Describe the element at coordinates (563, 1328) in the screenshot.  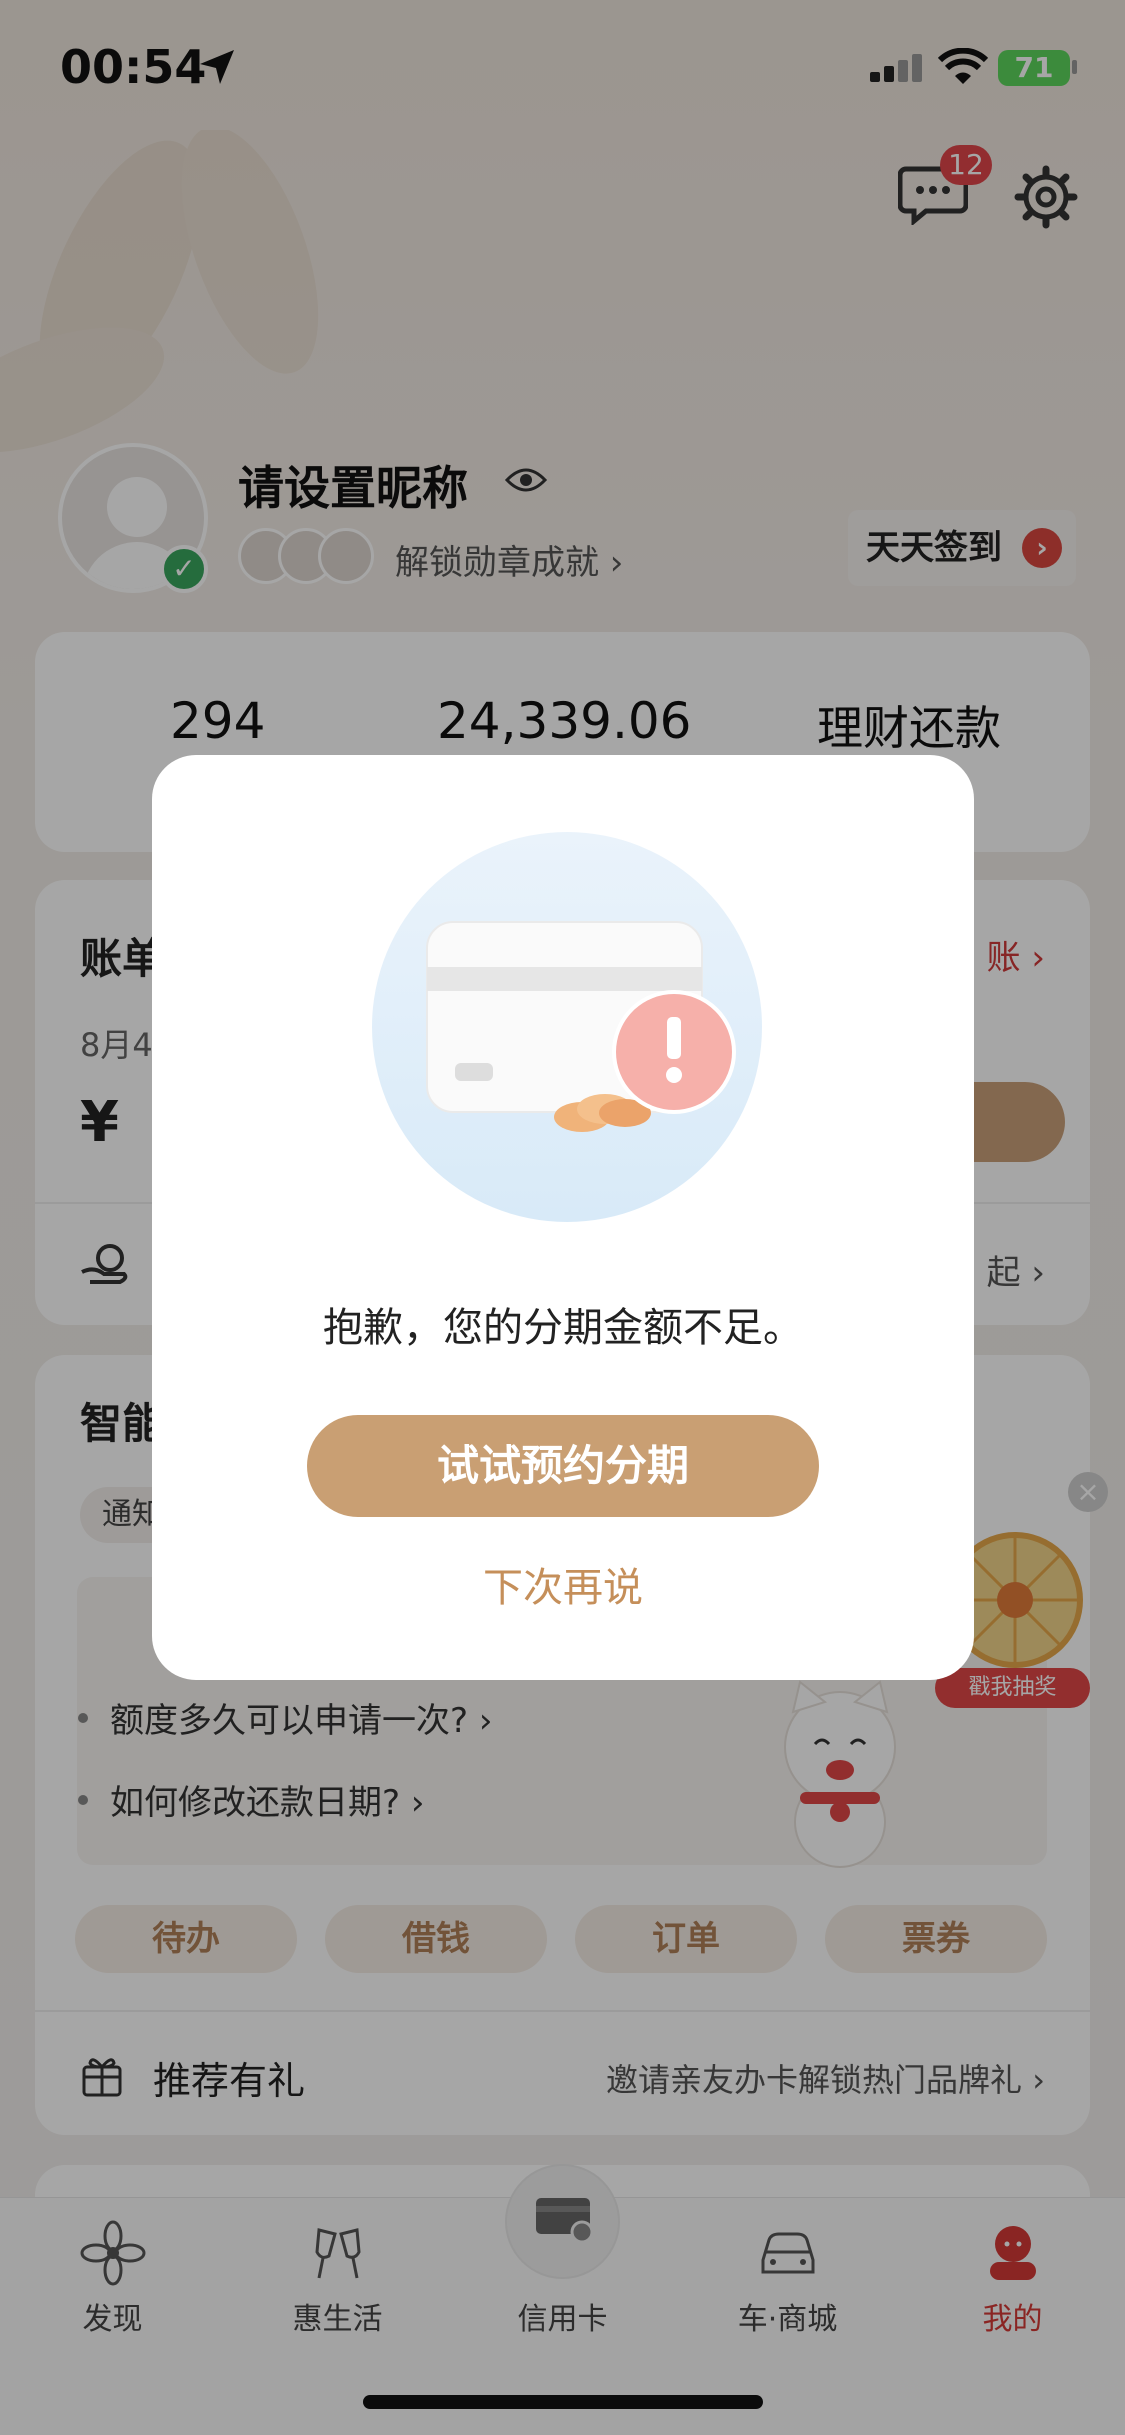
I see `dialog-message: 抱歉，您的分期金额不足。` at that location.